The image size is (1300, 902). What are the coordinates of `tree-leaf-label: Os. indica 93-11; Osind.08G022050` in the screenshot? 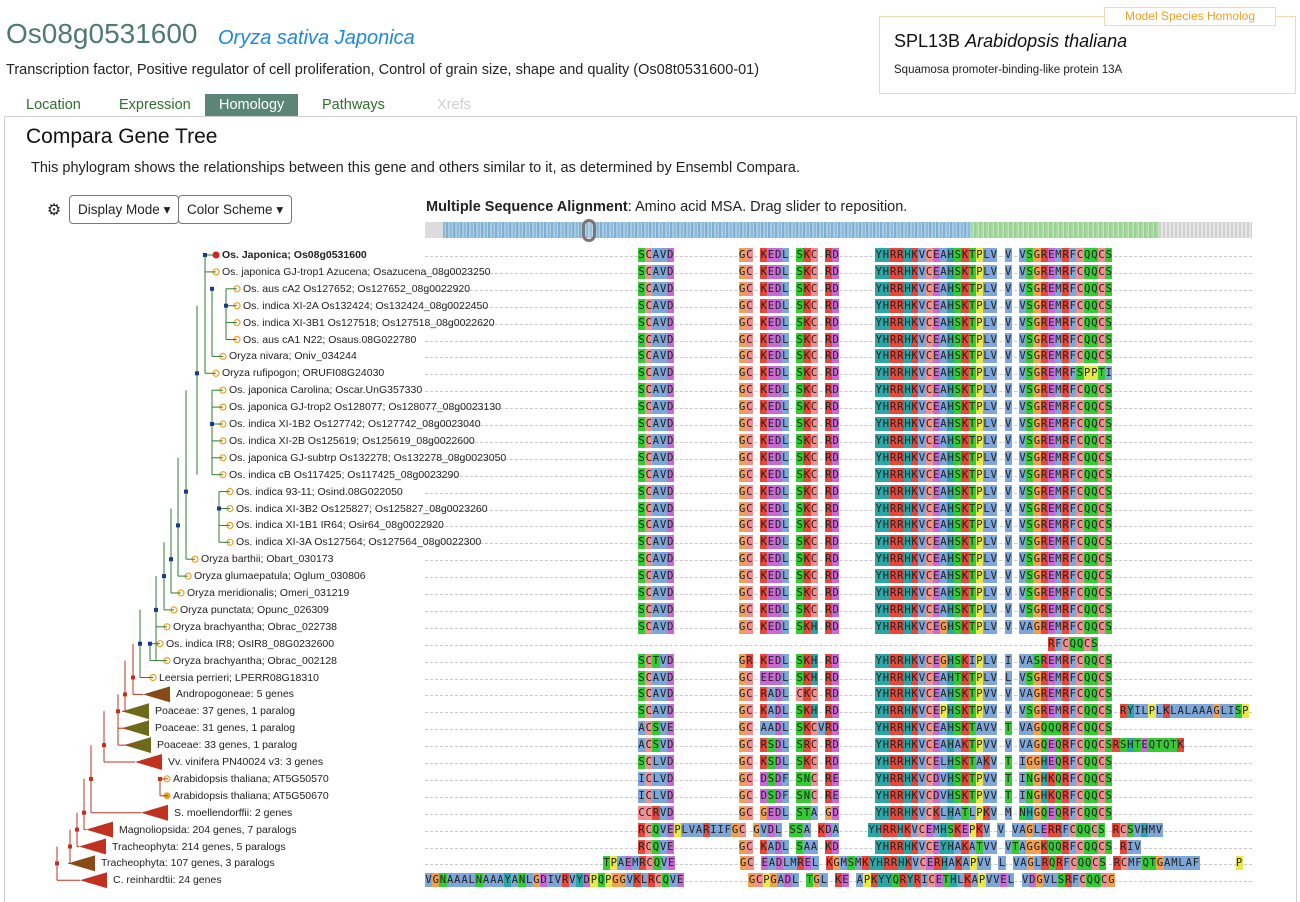 It's located at (319, 492).